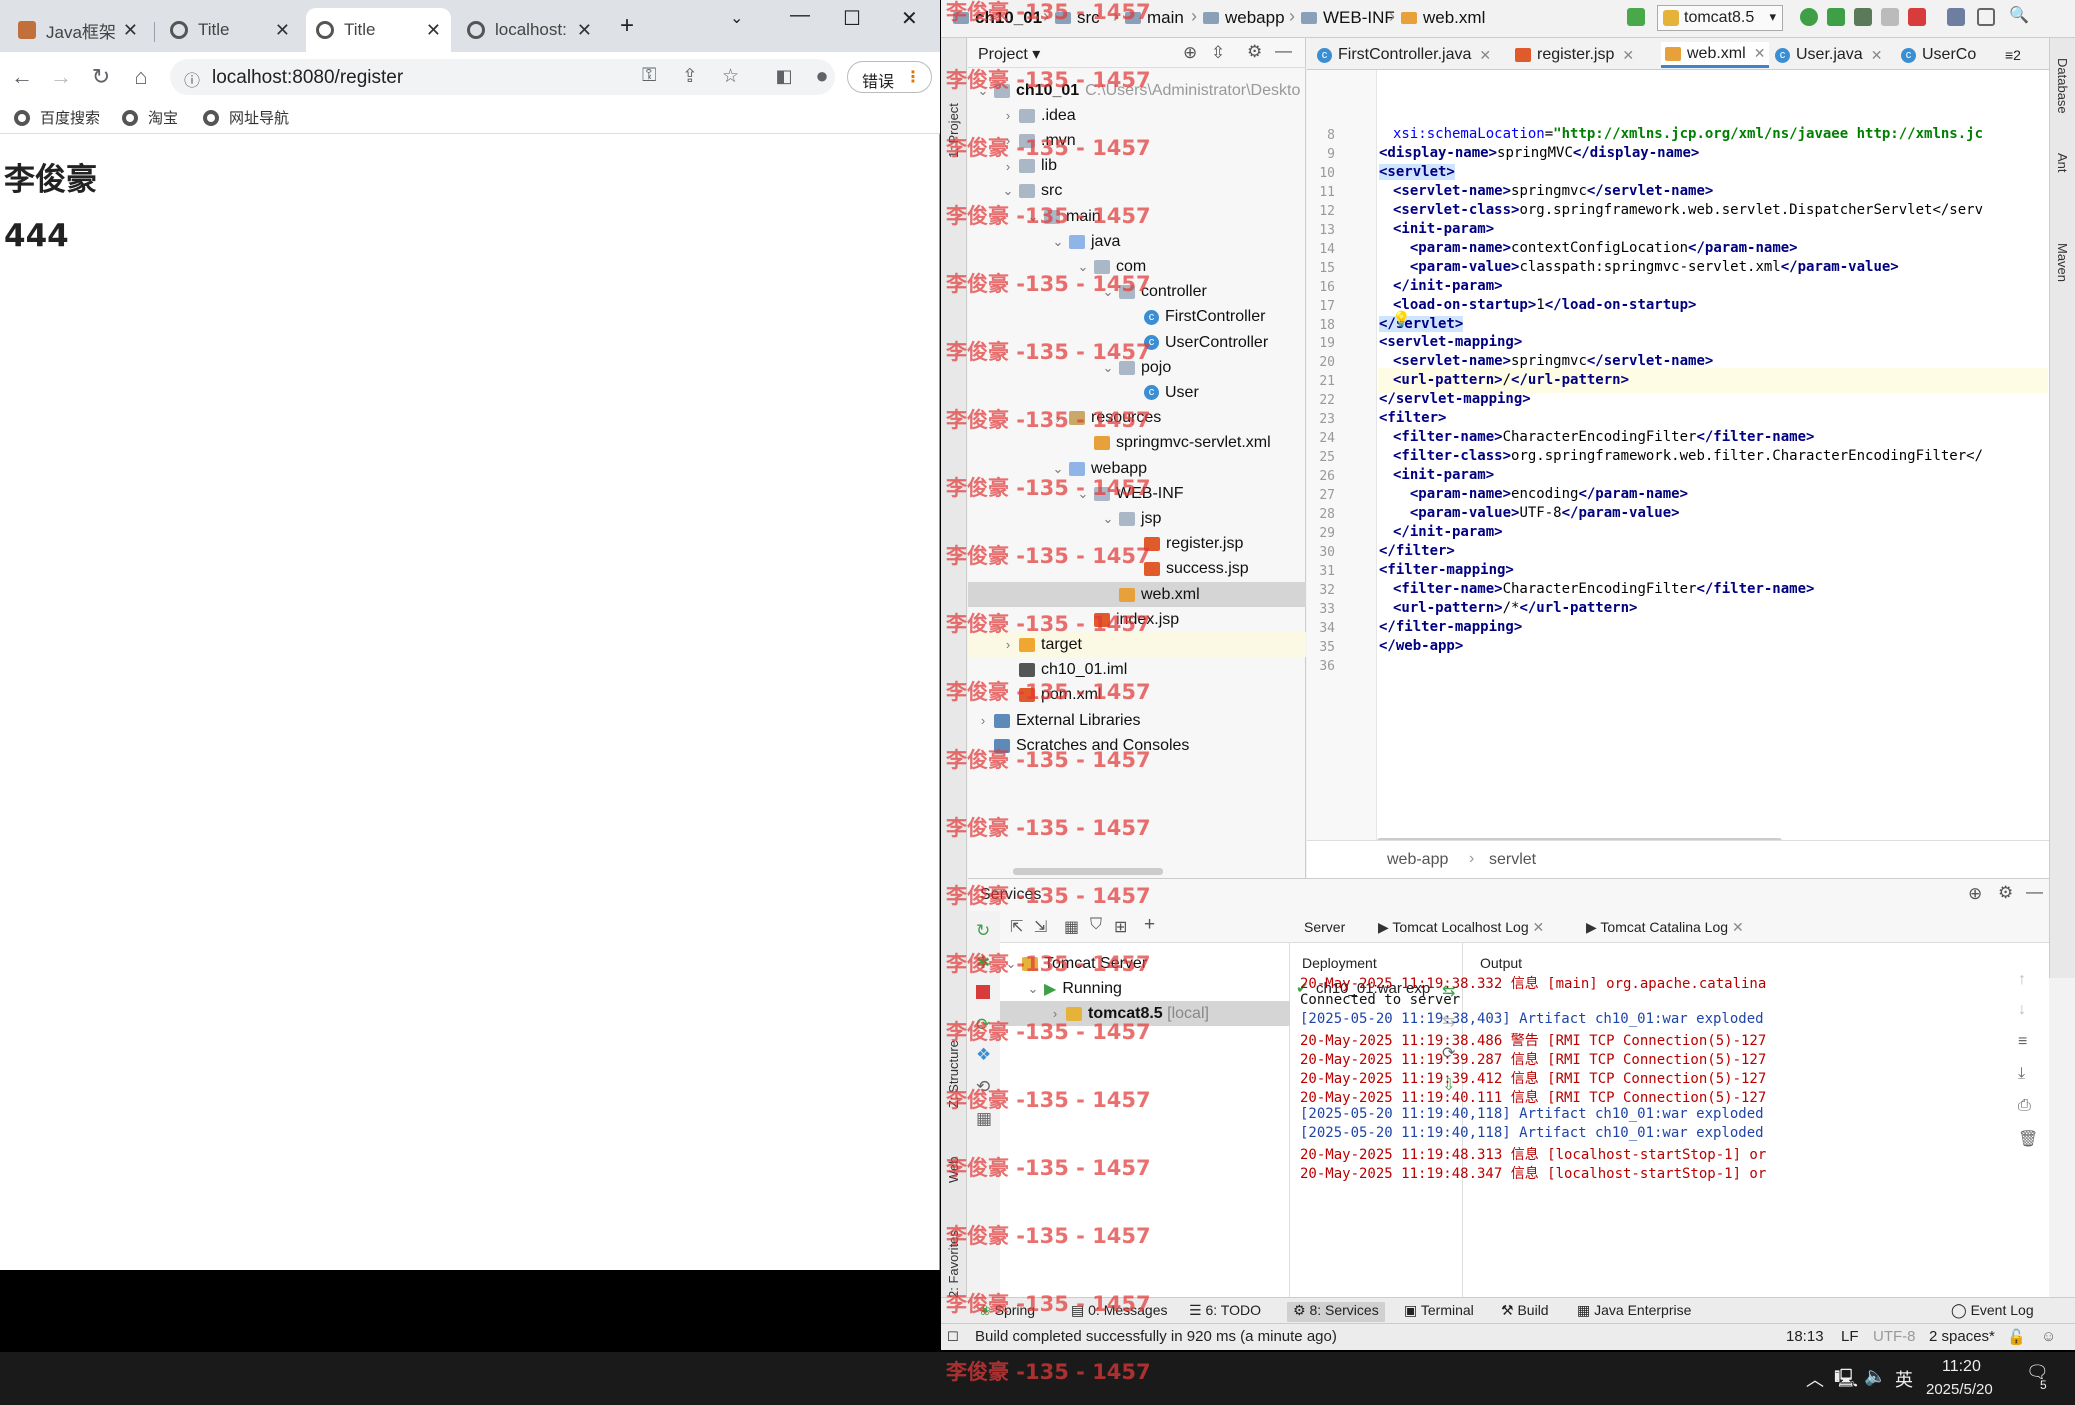  Describe the element at coordinates (2048, 1336) in the screenshot. I see `inspector-icon: ☺` at that location.